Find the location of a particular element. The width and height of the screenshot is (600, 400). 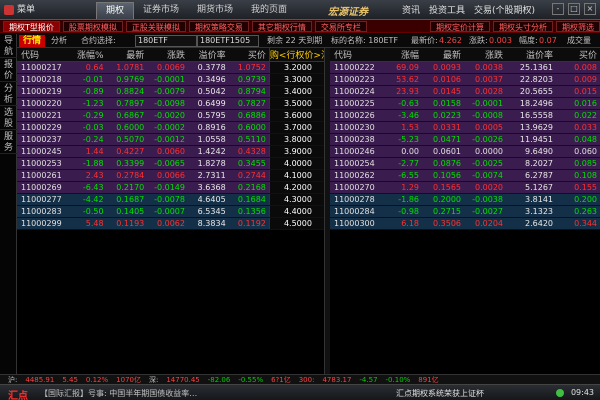

toolbar-option-sim: 股票期权模拟 is located at coordinates (92, 26).